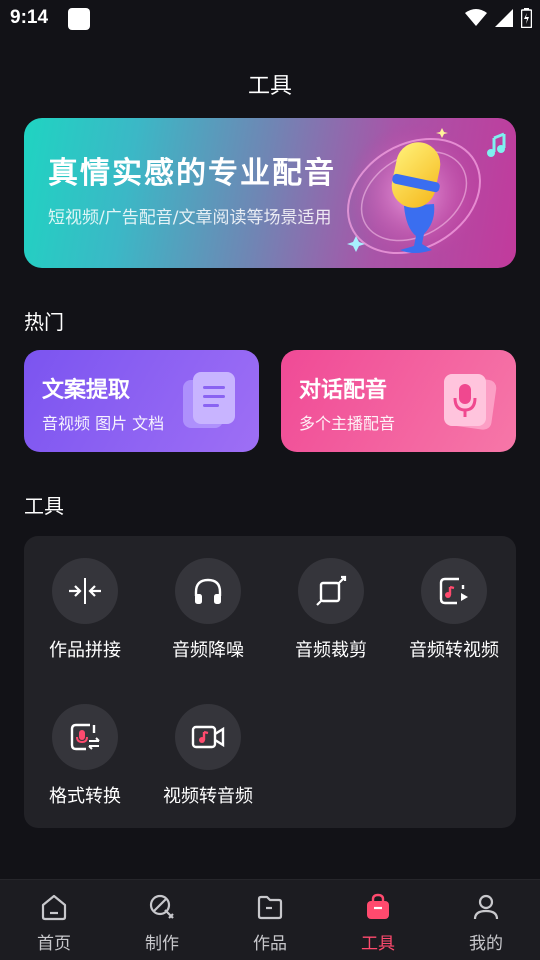 This screenshot has width=540, height=960. What do you see at coordinates (44, 506) in the screenshot?
I see `tools-section-label: 工具` at bounding box center [44, 506].